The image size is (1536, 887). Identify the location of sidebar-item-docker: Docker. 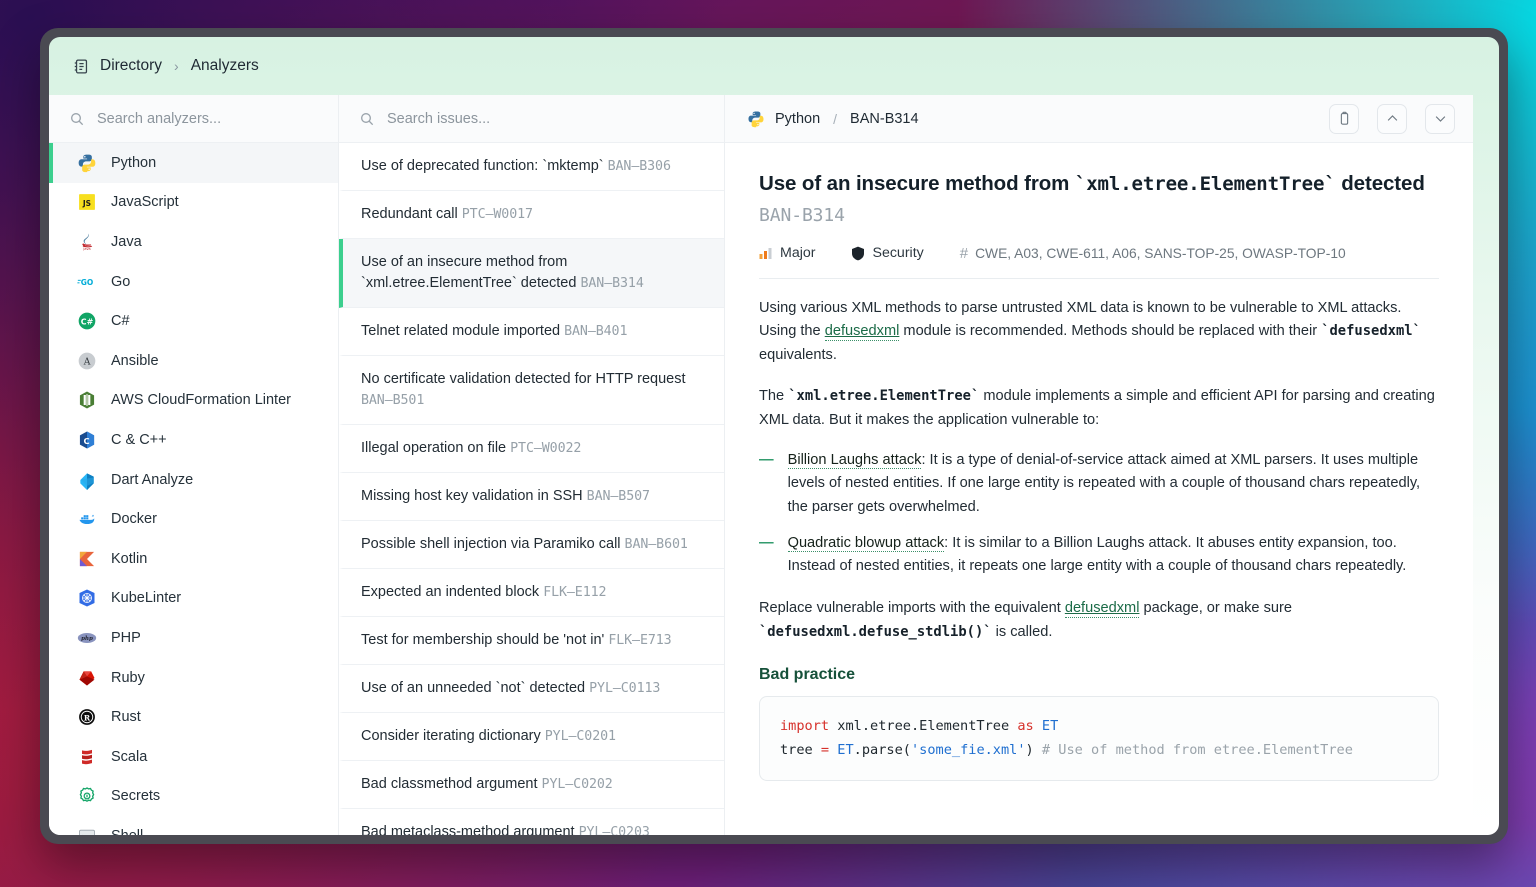
(193, 519).